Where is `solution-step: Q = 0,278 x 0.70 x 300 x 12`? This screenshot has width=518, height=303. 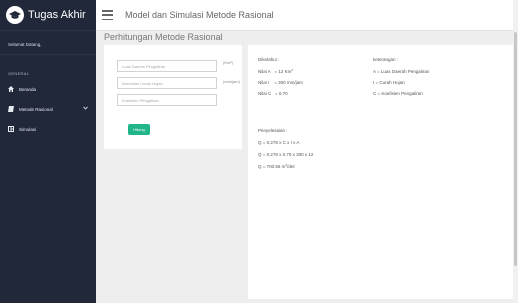 solution-step: Q = 0,278 x 0.70 x 300 x 12 is located at coordinates (286, 154).